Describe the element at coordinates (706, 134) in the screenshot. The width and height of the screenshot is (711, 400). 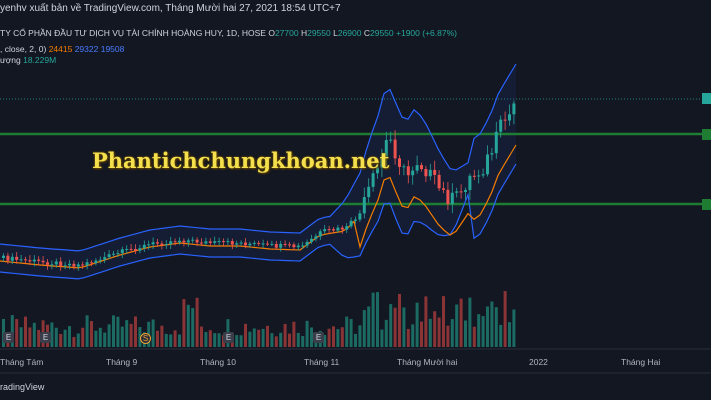
I see `resistance-handle` at that location.